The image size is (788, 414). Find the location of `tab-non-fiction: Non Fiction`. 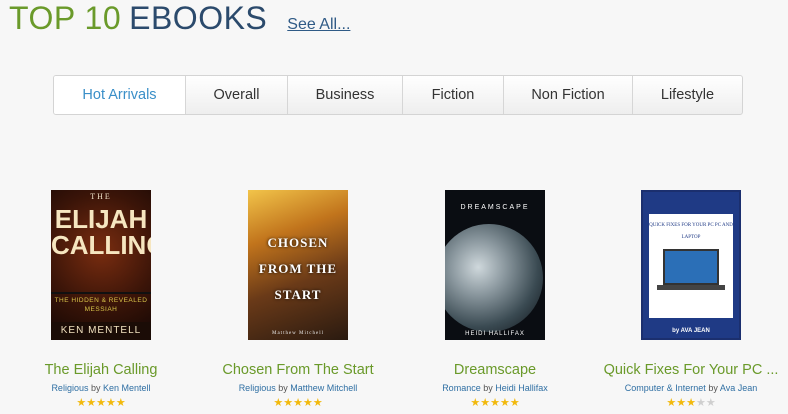

tab-non-fiction: Non Fiction is located at coordinates (568, 95).